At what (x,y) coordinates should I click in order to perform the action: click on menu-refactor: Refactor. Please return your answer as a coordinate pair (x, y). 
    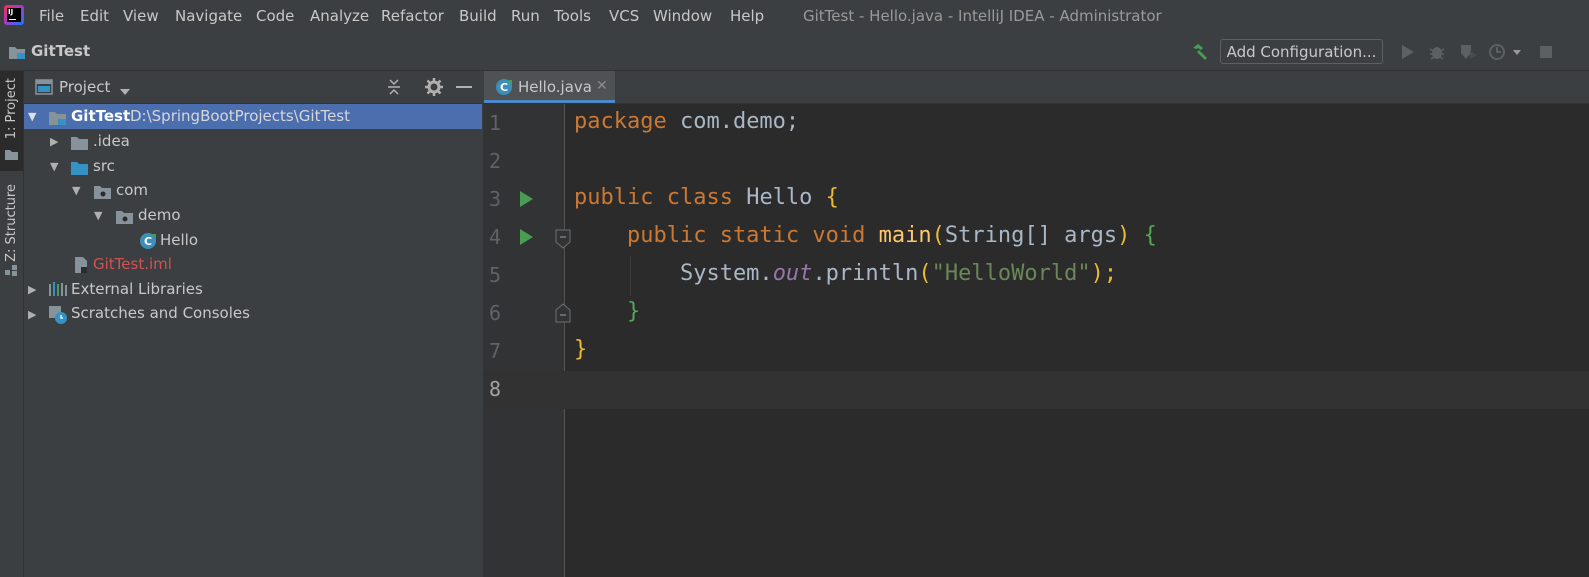
    Looking at the image, I should click on (412, 16).